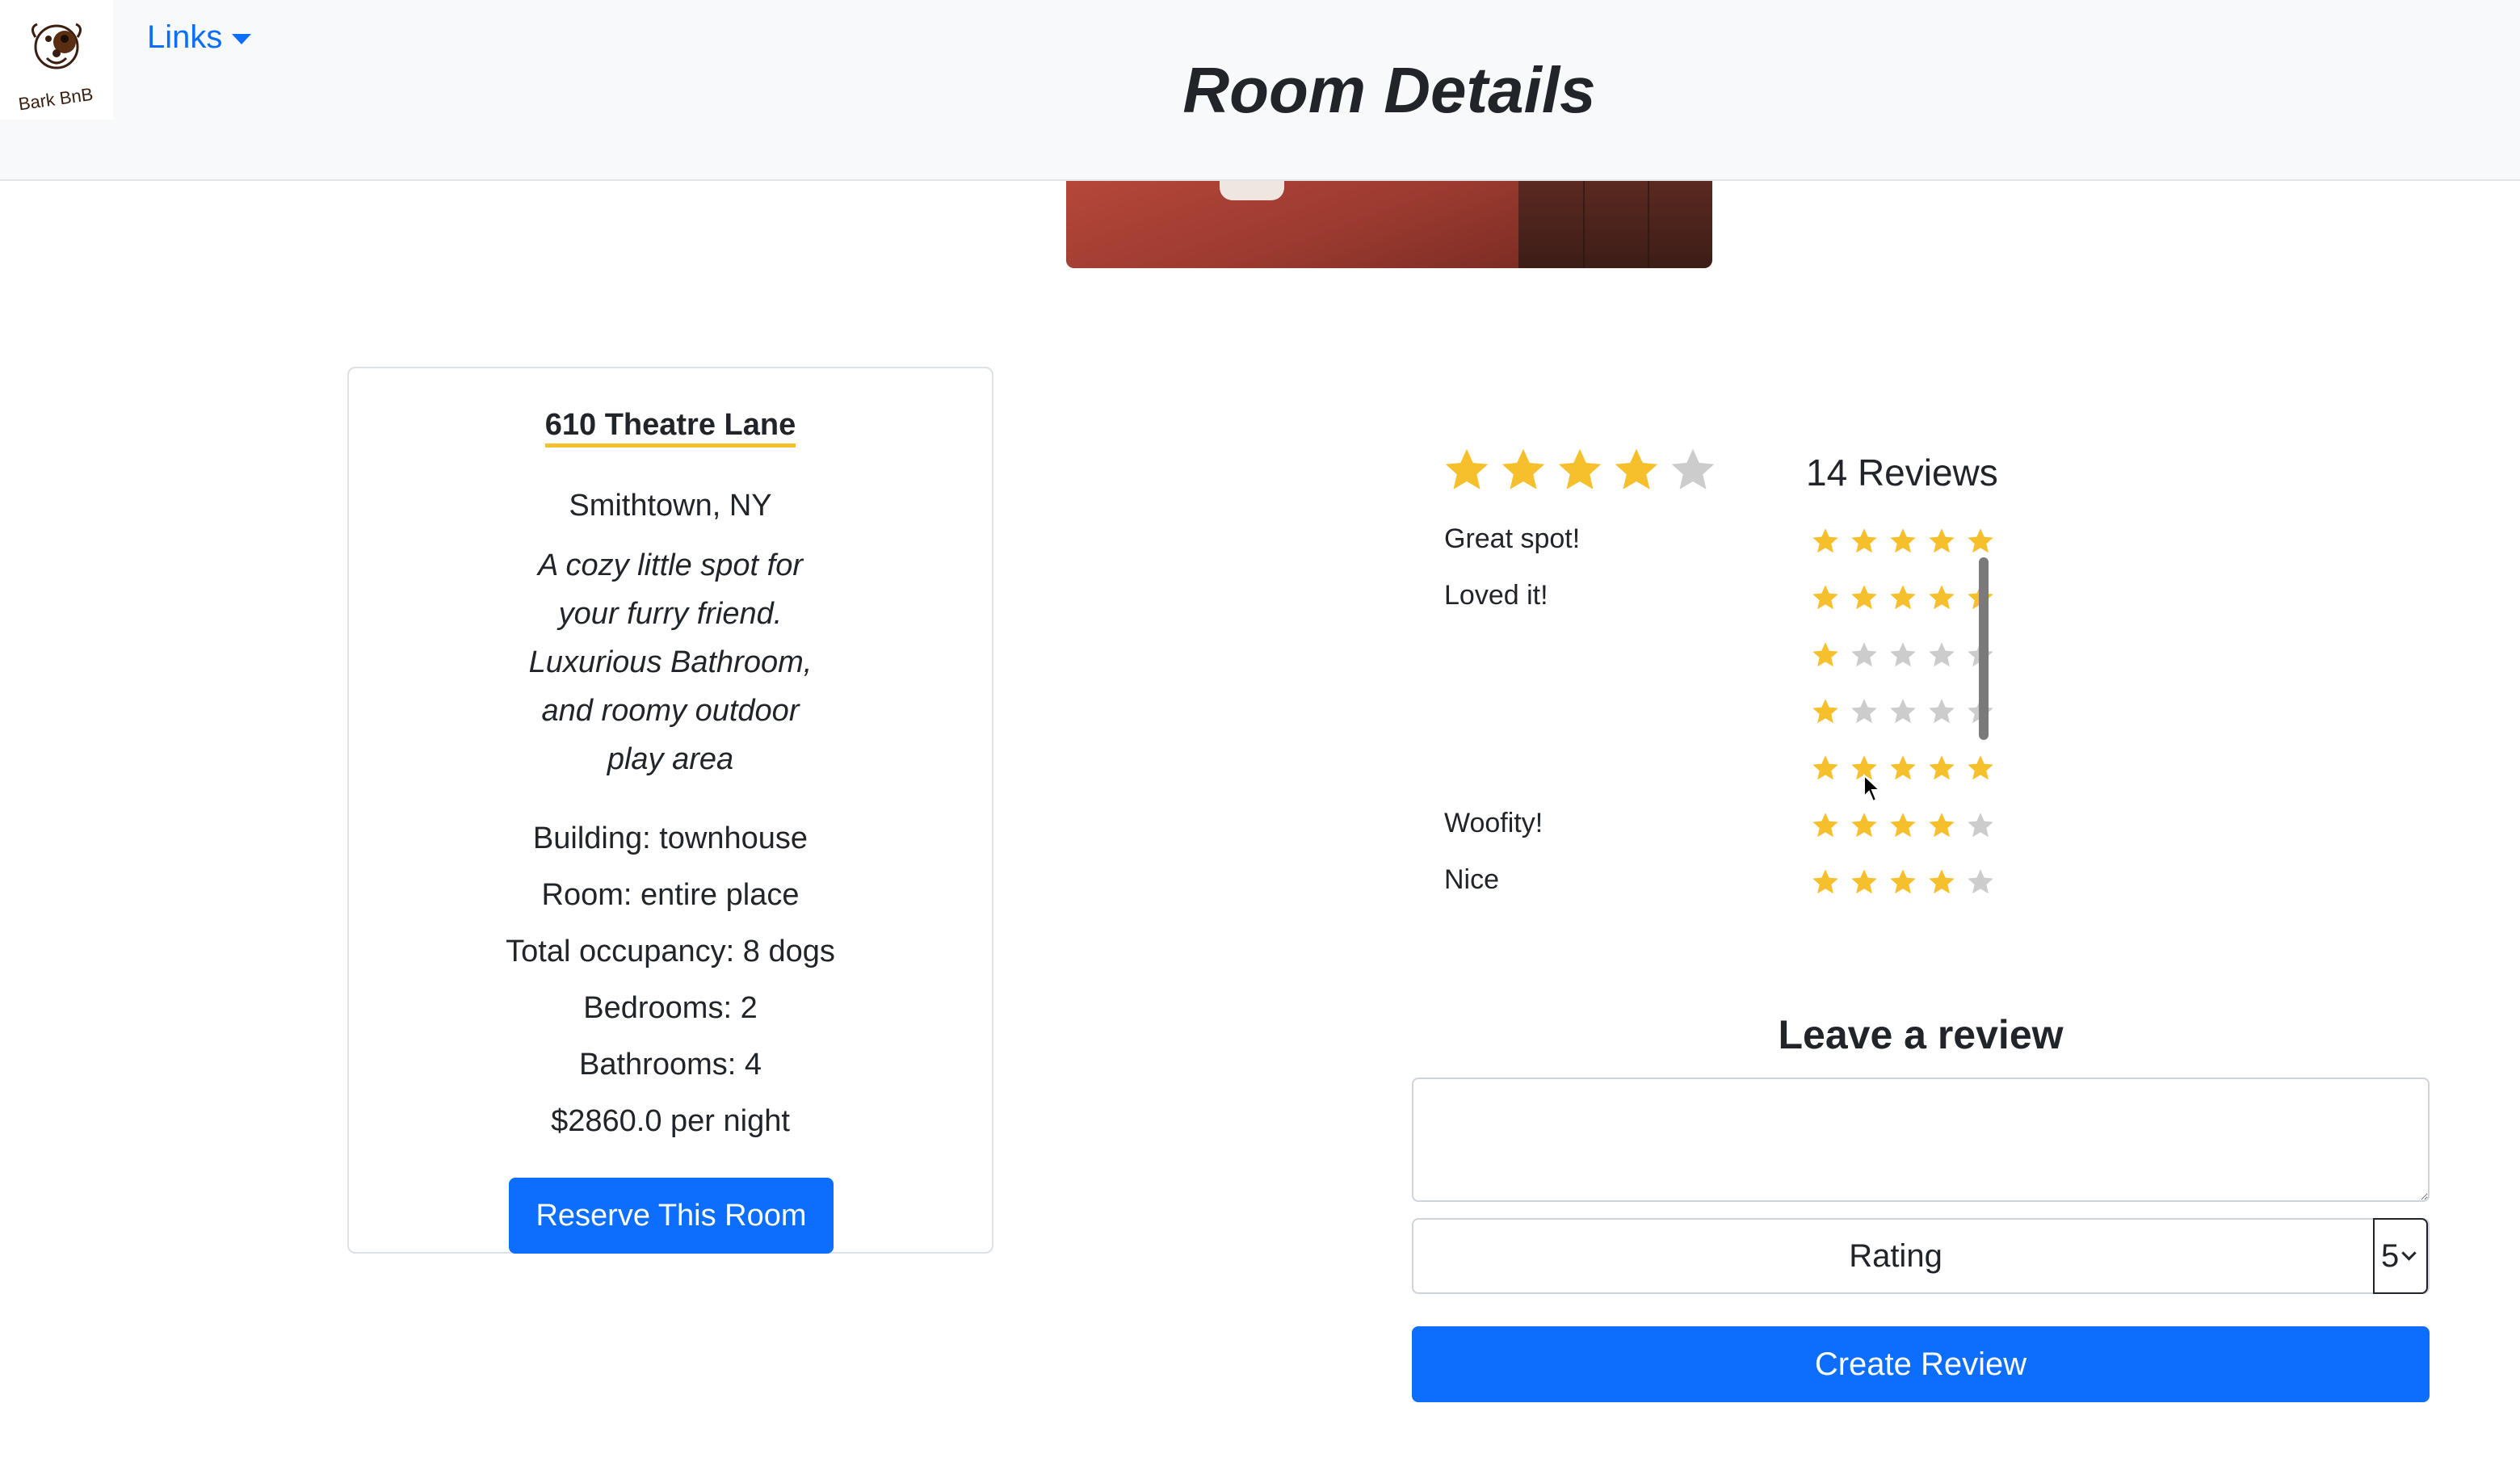 The width and height of the screenshot is (2520, 1483). What do you see at coordinates (2409, 1253) in the screenshot?
I see `chevron-down-icon` at bounding box center [2409, 1253].